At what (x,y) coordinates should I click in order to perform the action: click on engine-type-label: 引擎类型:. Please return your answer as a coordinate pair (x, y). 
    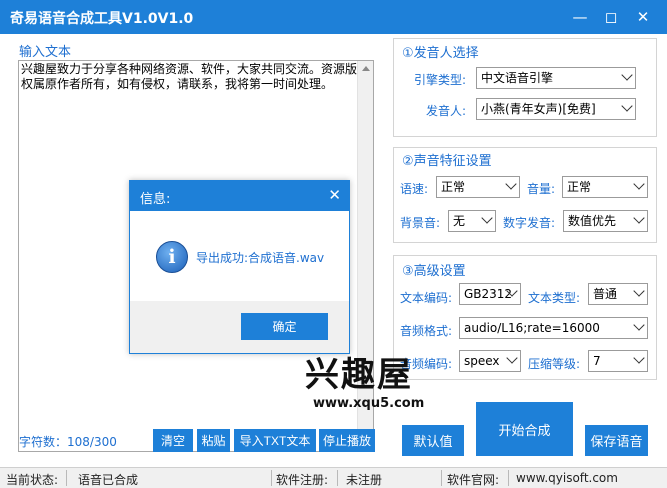
    Looking at the image, I should click on (440, 80).